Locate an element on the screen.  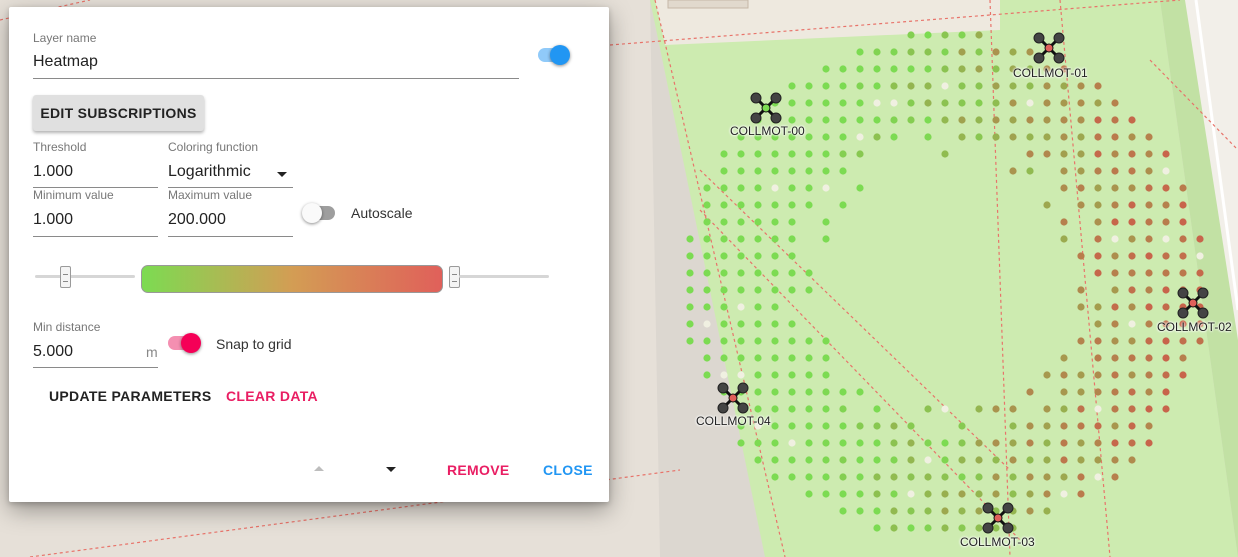
drone-label: COLLMOT-01 is located at coordinates (1050, 73).